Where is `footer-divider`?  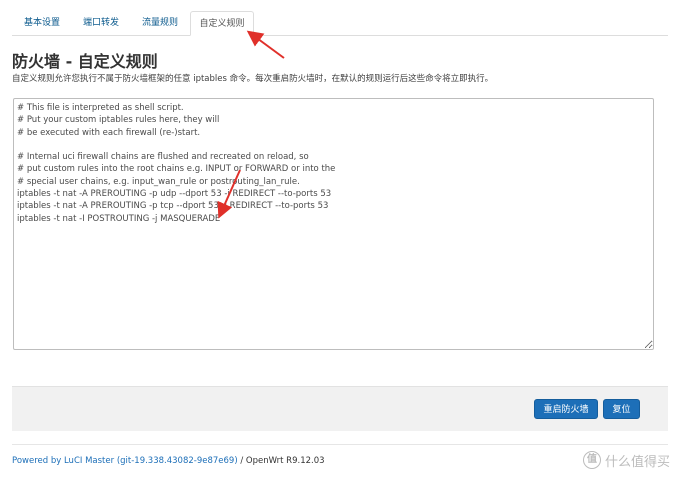 footer-divider is located at coordinates (340, 444).